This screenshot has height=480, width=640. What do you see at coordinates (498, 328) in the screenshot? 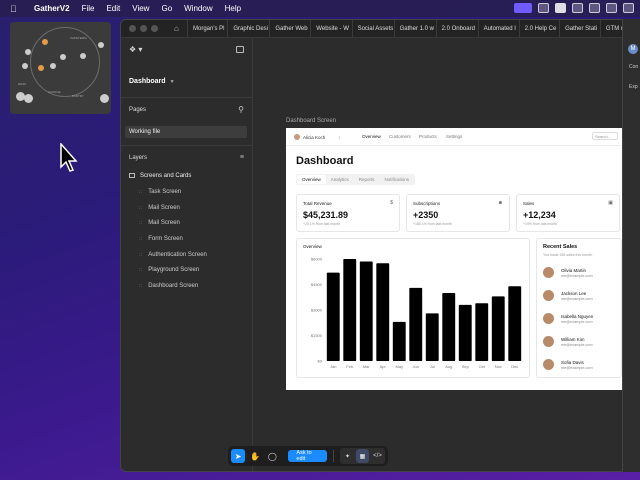
I see `bar-nov` at bounding box center [498, 328].